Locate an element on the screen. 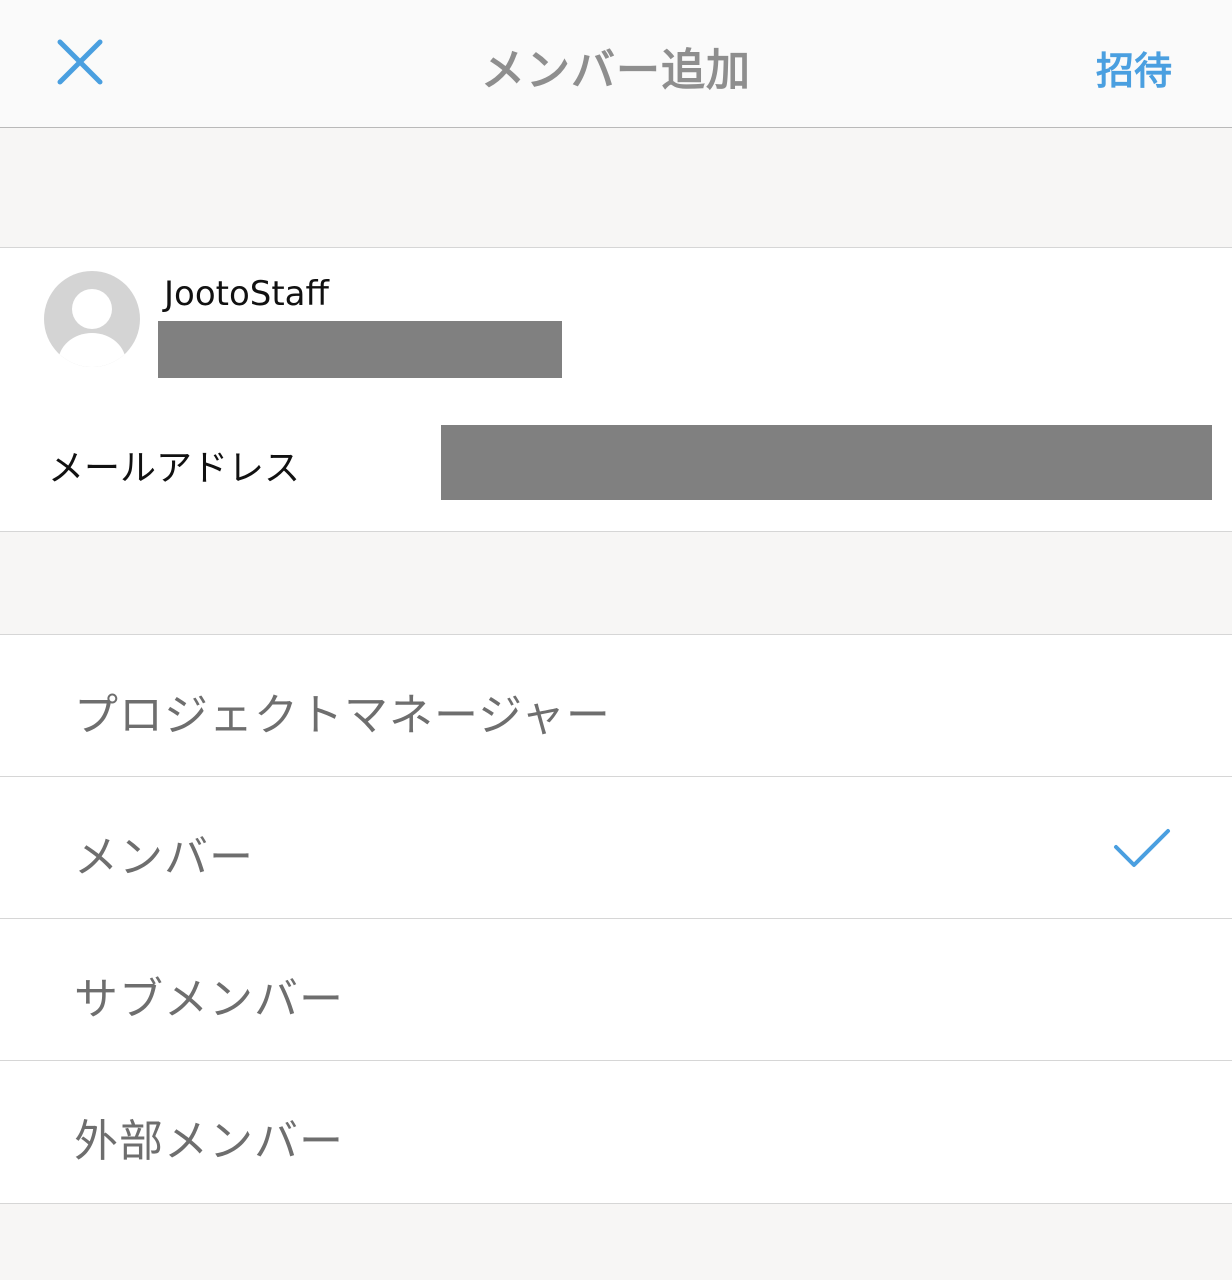 This screenshot has width=1232, height=1280. default-avatar-icon is located at coordinates (92, 319).